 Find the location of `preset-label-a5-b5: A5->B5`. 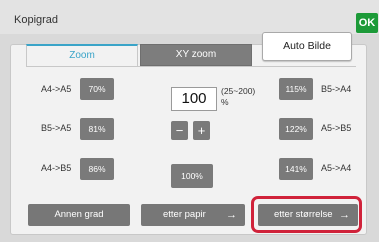

preset-label-a5-b5: A5->B5 is located at coordinates (336, 128).